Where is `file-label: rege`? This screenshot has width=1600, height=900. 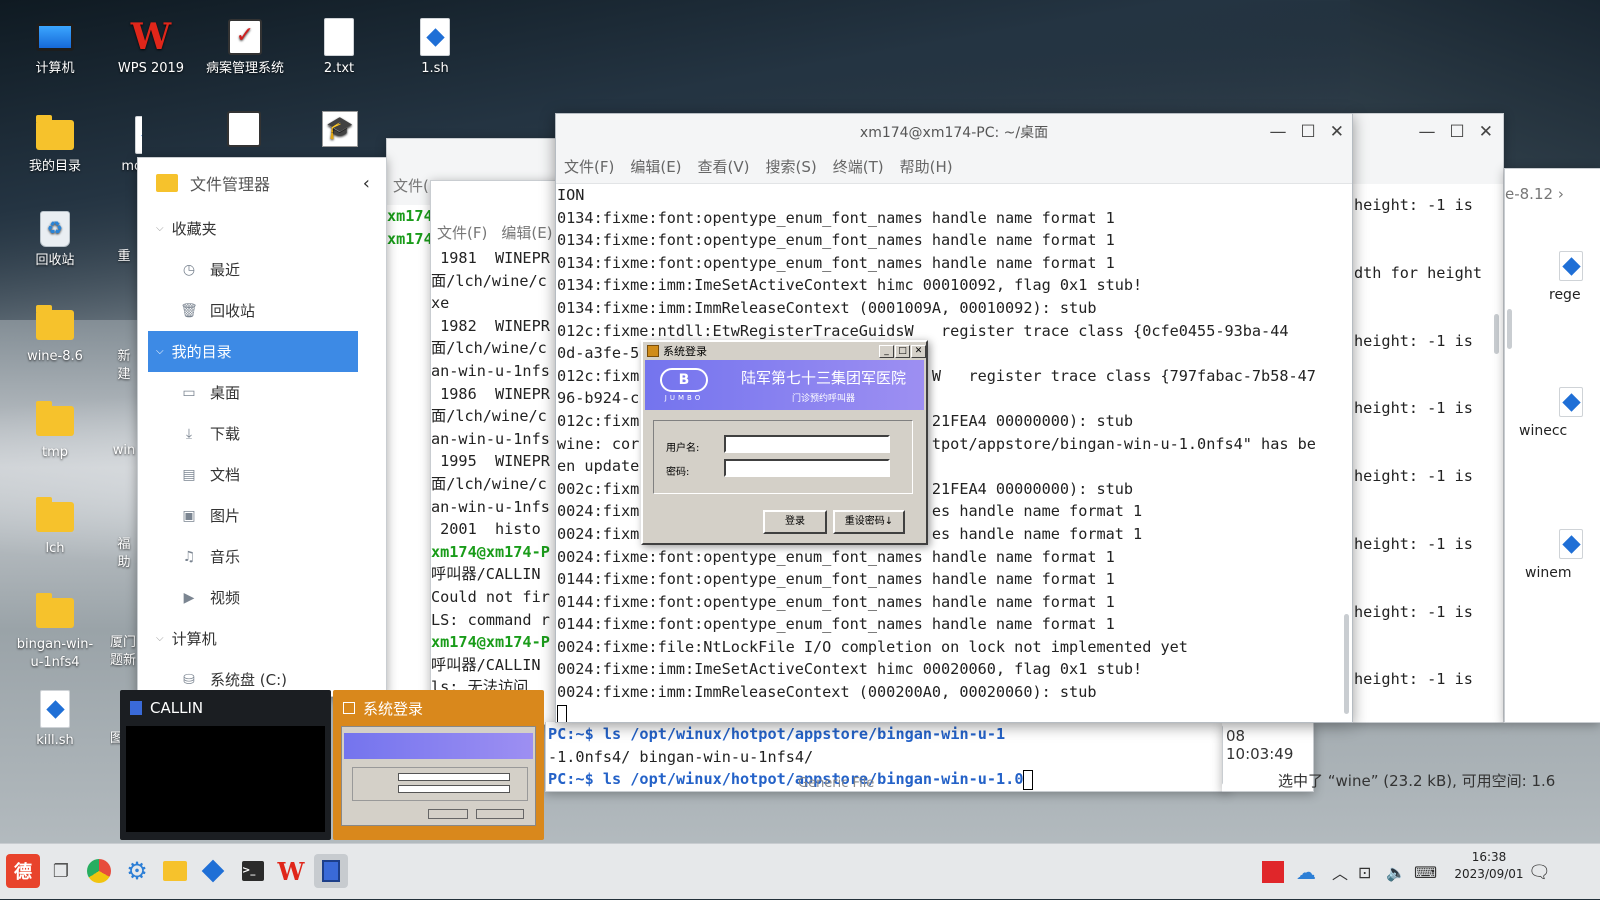
file-label: rege is located at coordinates (1565, 295).